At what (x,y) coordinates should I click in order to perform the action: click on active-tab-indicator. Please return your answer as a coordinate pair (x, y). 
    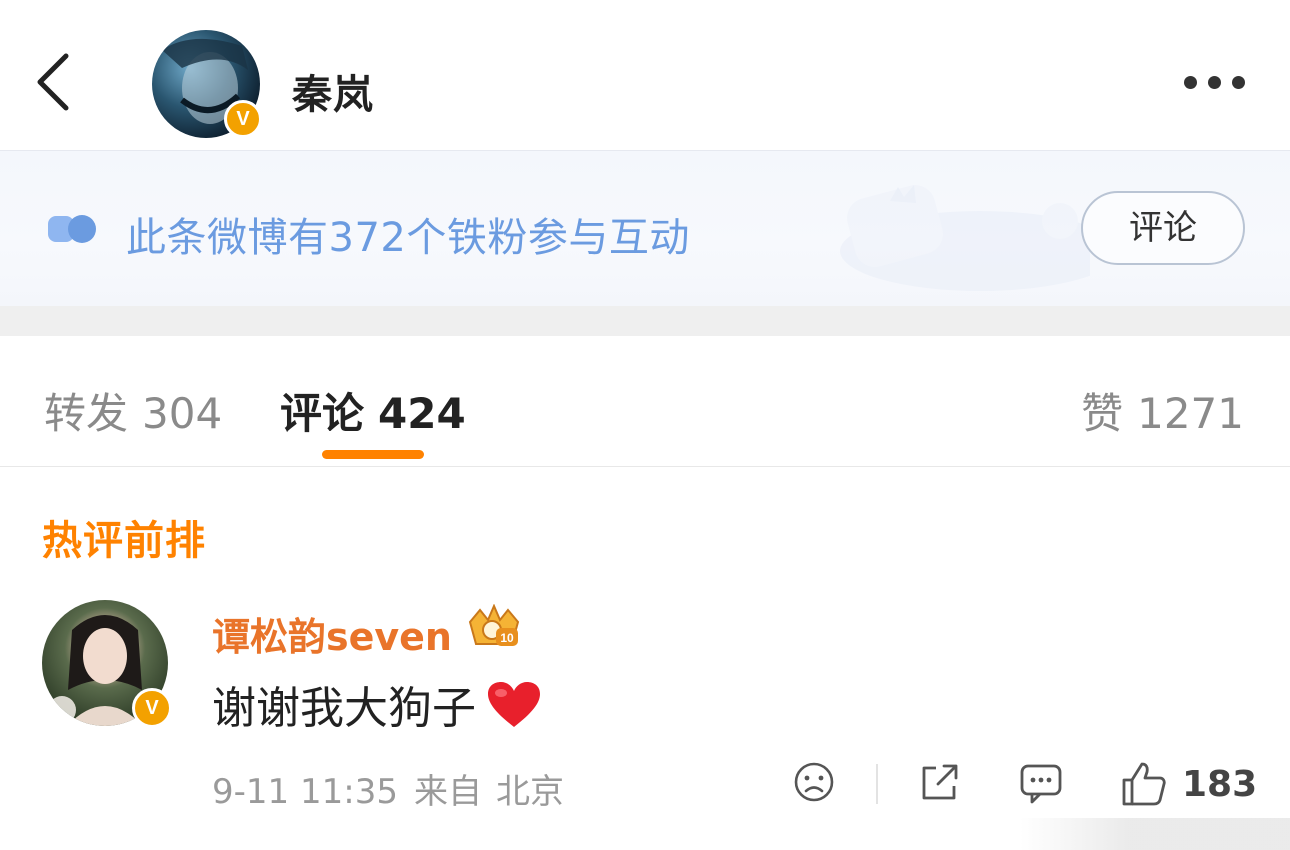
    Looking at the image, I should click on (373, 454).